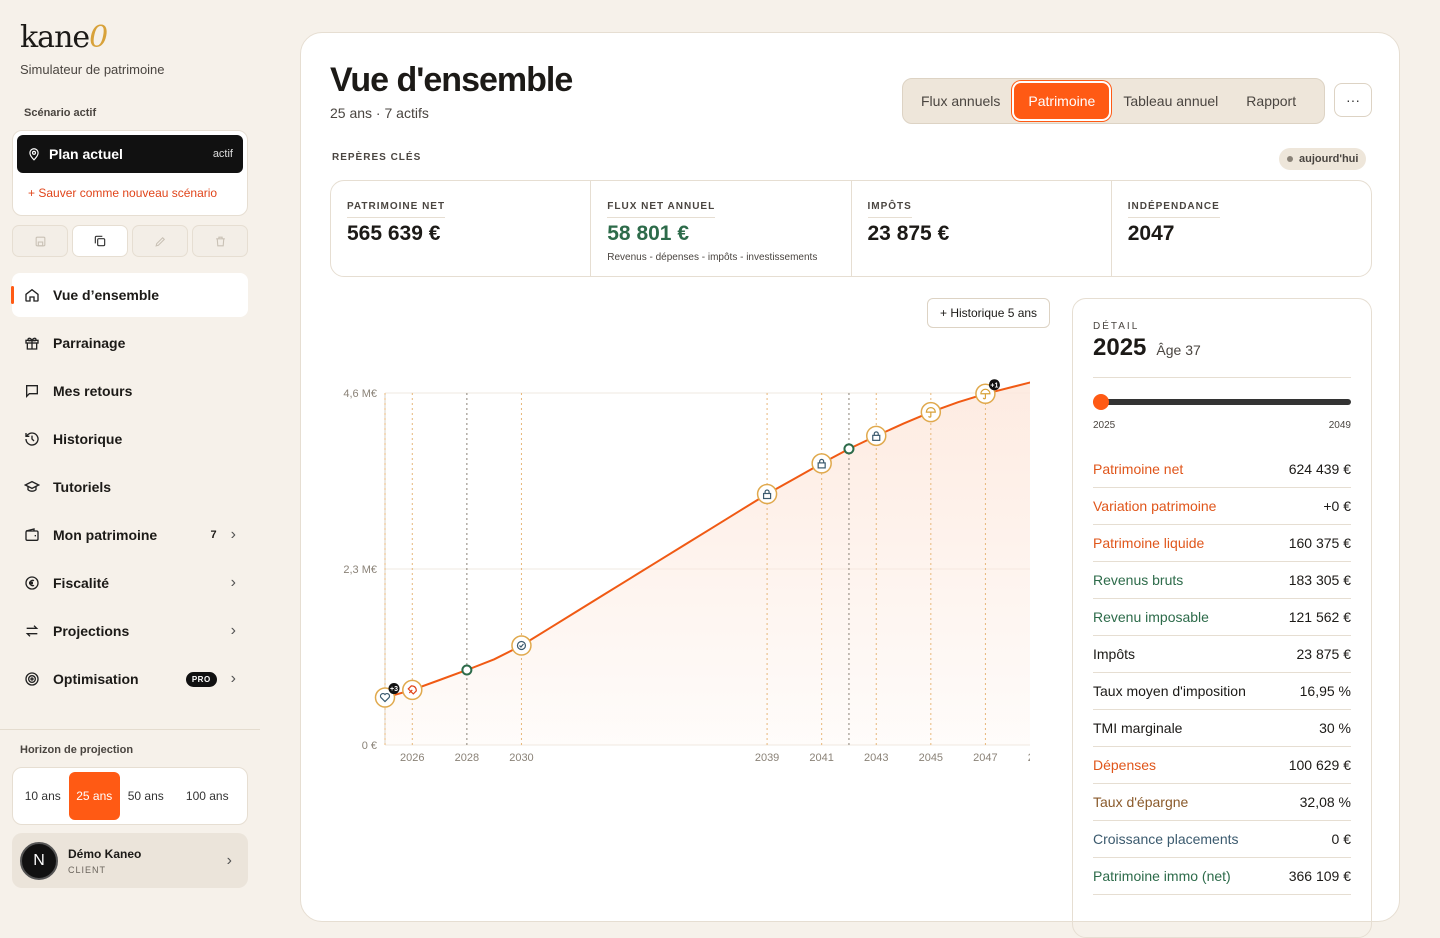 The width and height of the screenshot is (1440, 938). What do you see at coordinates (1141, 802) in the screenshot?
I see `detail-row-label: Taux d'épargne` at bounding box center [1141, 802].